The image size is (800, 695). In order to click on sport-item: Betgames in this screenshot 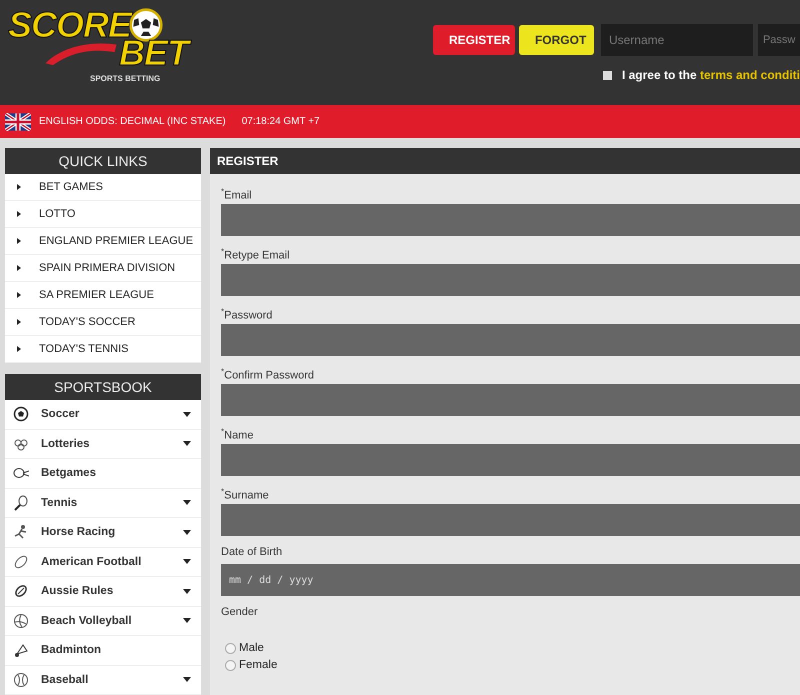, I will do `click(103, 473)`.